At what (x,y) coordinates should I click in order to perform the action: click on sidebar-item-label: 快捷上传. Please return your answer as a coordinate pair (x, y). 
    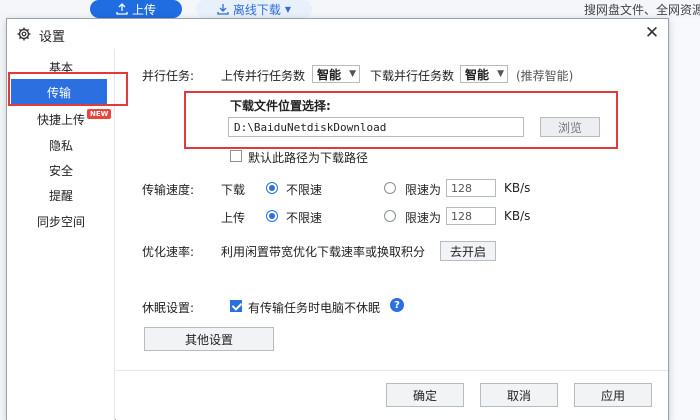
    Looking at the image, I should click on (60, 119).